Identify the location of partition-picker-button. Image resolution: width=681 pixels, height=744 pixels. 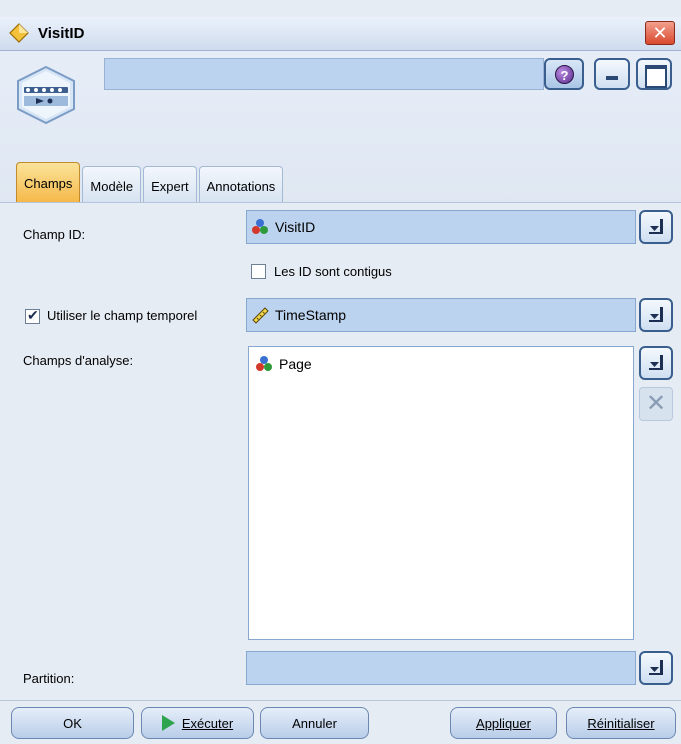
(656, 668).